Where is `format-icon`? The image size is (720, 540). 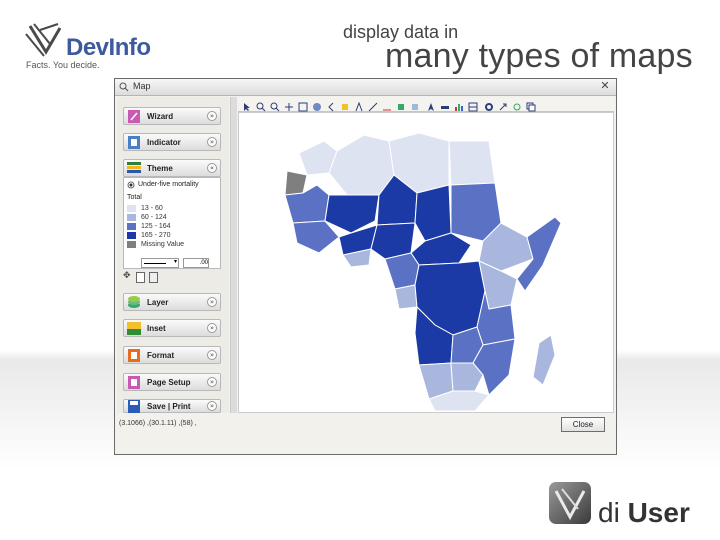
format-icon is located at coordinates (134, 355).